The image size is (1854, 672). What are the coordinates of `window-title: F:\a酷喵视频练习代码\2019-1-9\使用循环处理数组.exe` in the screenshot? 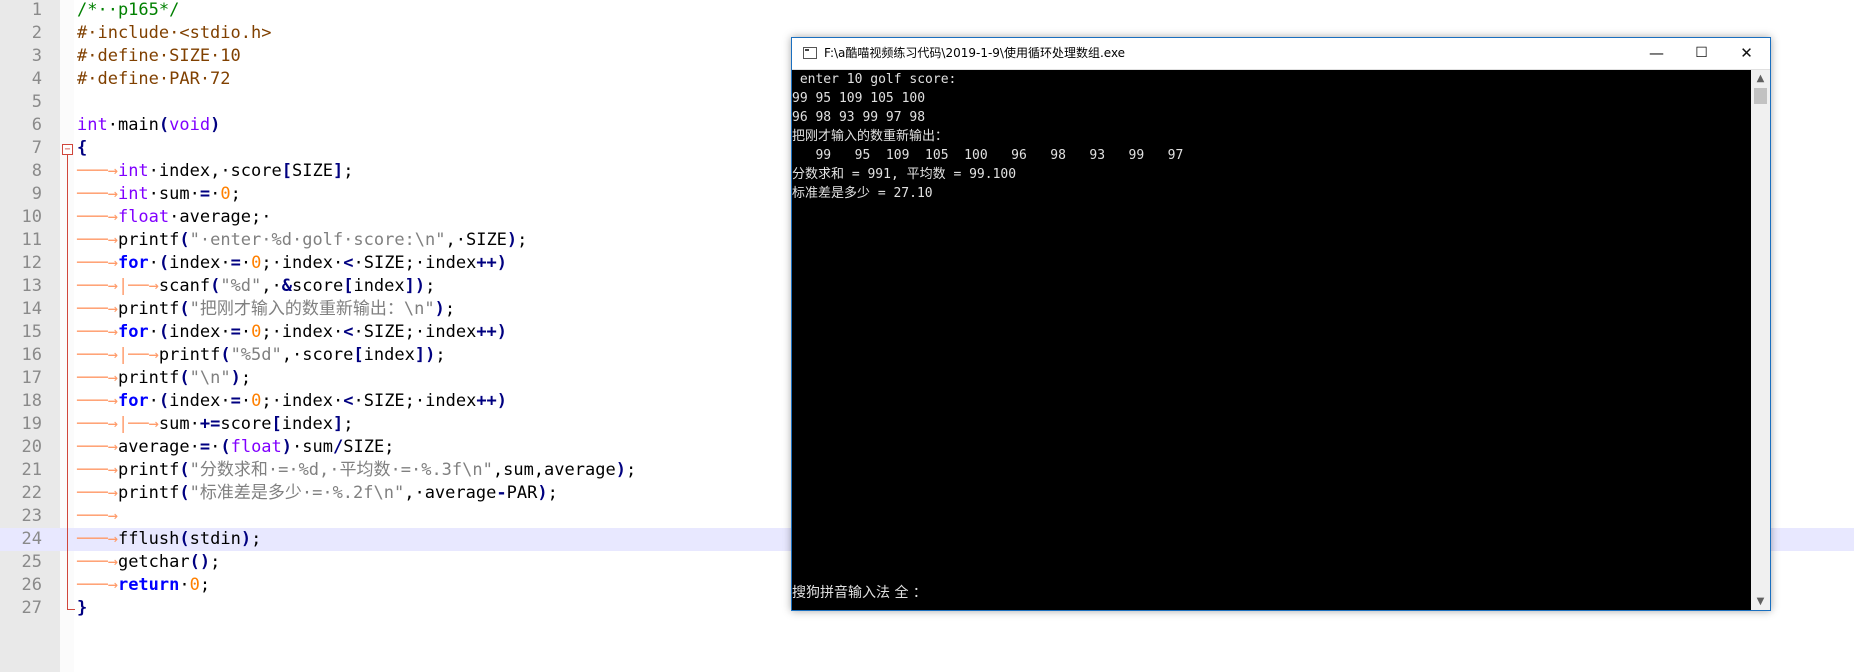 It's located at (975, 53).